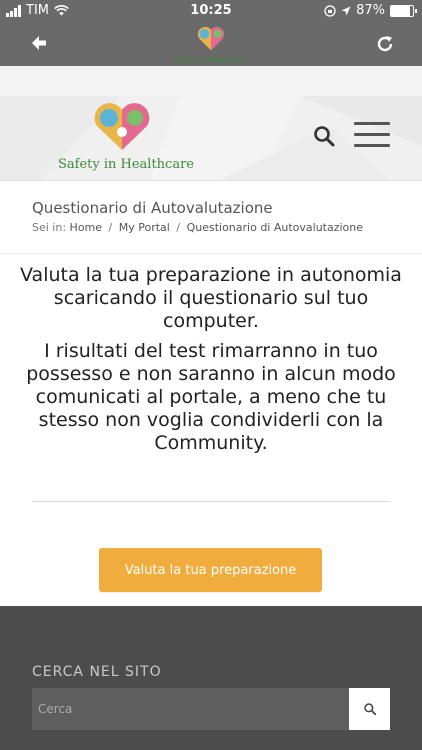  Describe the element at coordinates (330, 10) in the screenshot. I see `rotation-lock-icon` at that location.